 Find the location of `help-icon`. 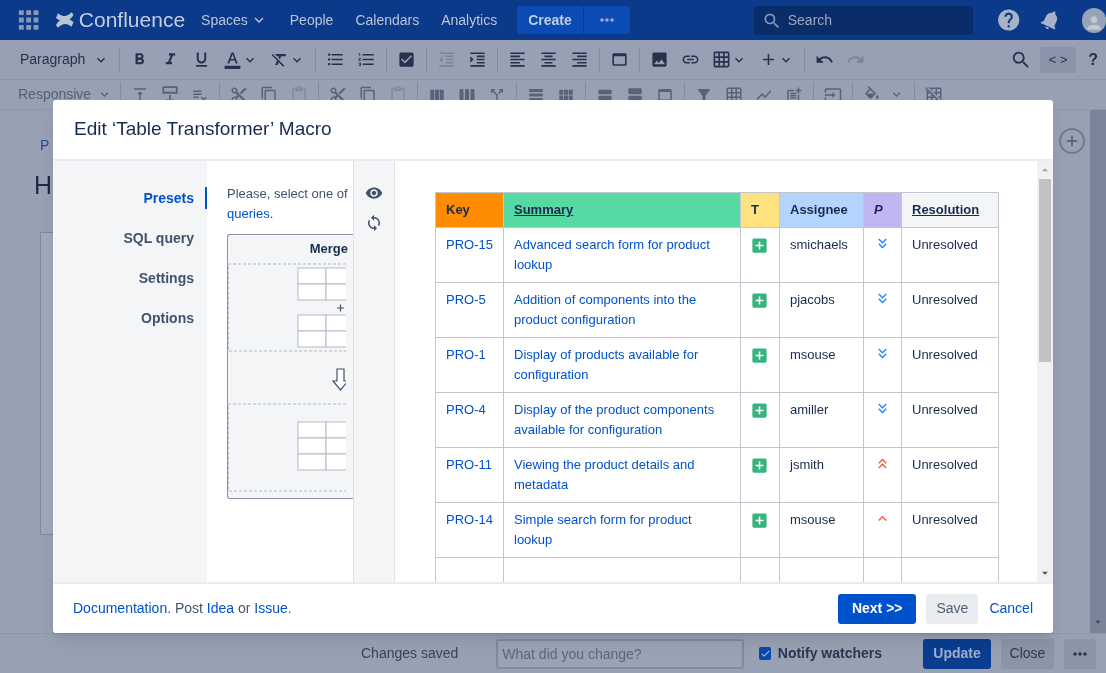

help-icon is located at coordinates (1008, 20).